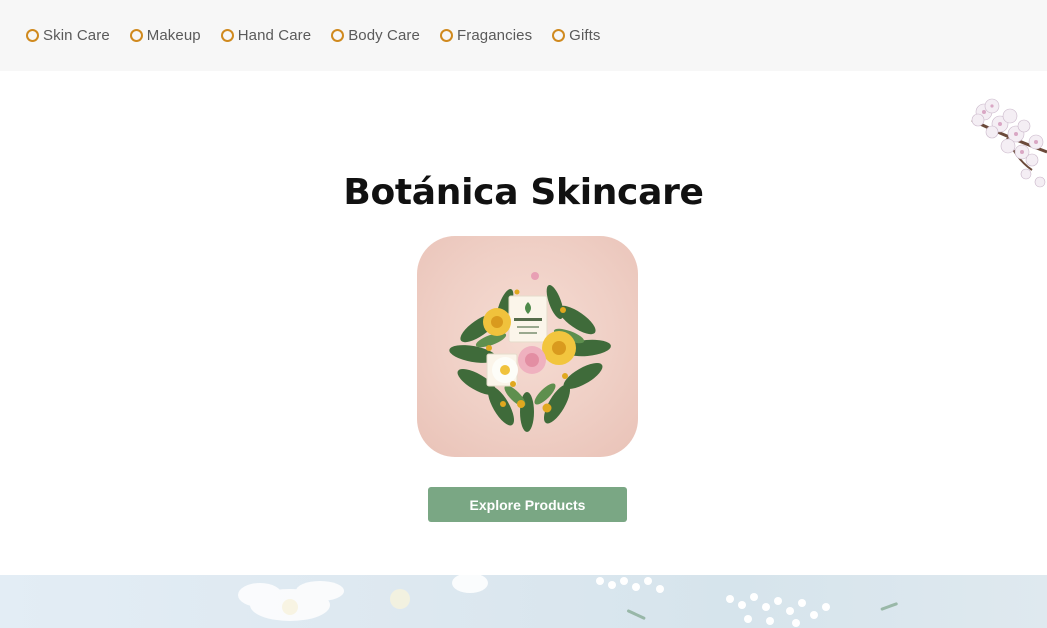 The width and height of the screenshot is (1047, 628). What do you see at coordinates (384, 35) in the screenshot?
I see `nav-item-label: Body Care` at bounding box center [384, 35].